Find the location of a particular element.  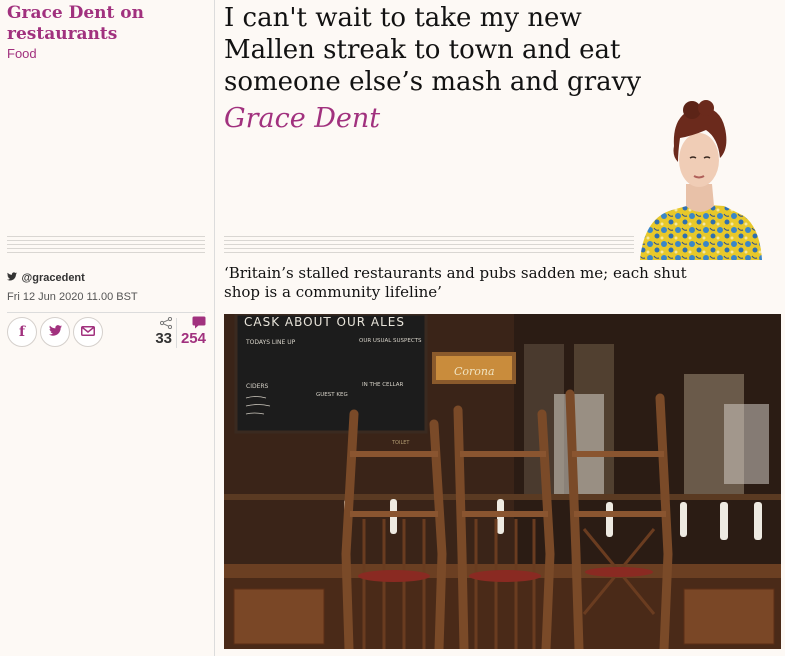

count-divider is located at coordinates (176, 333).